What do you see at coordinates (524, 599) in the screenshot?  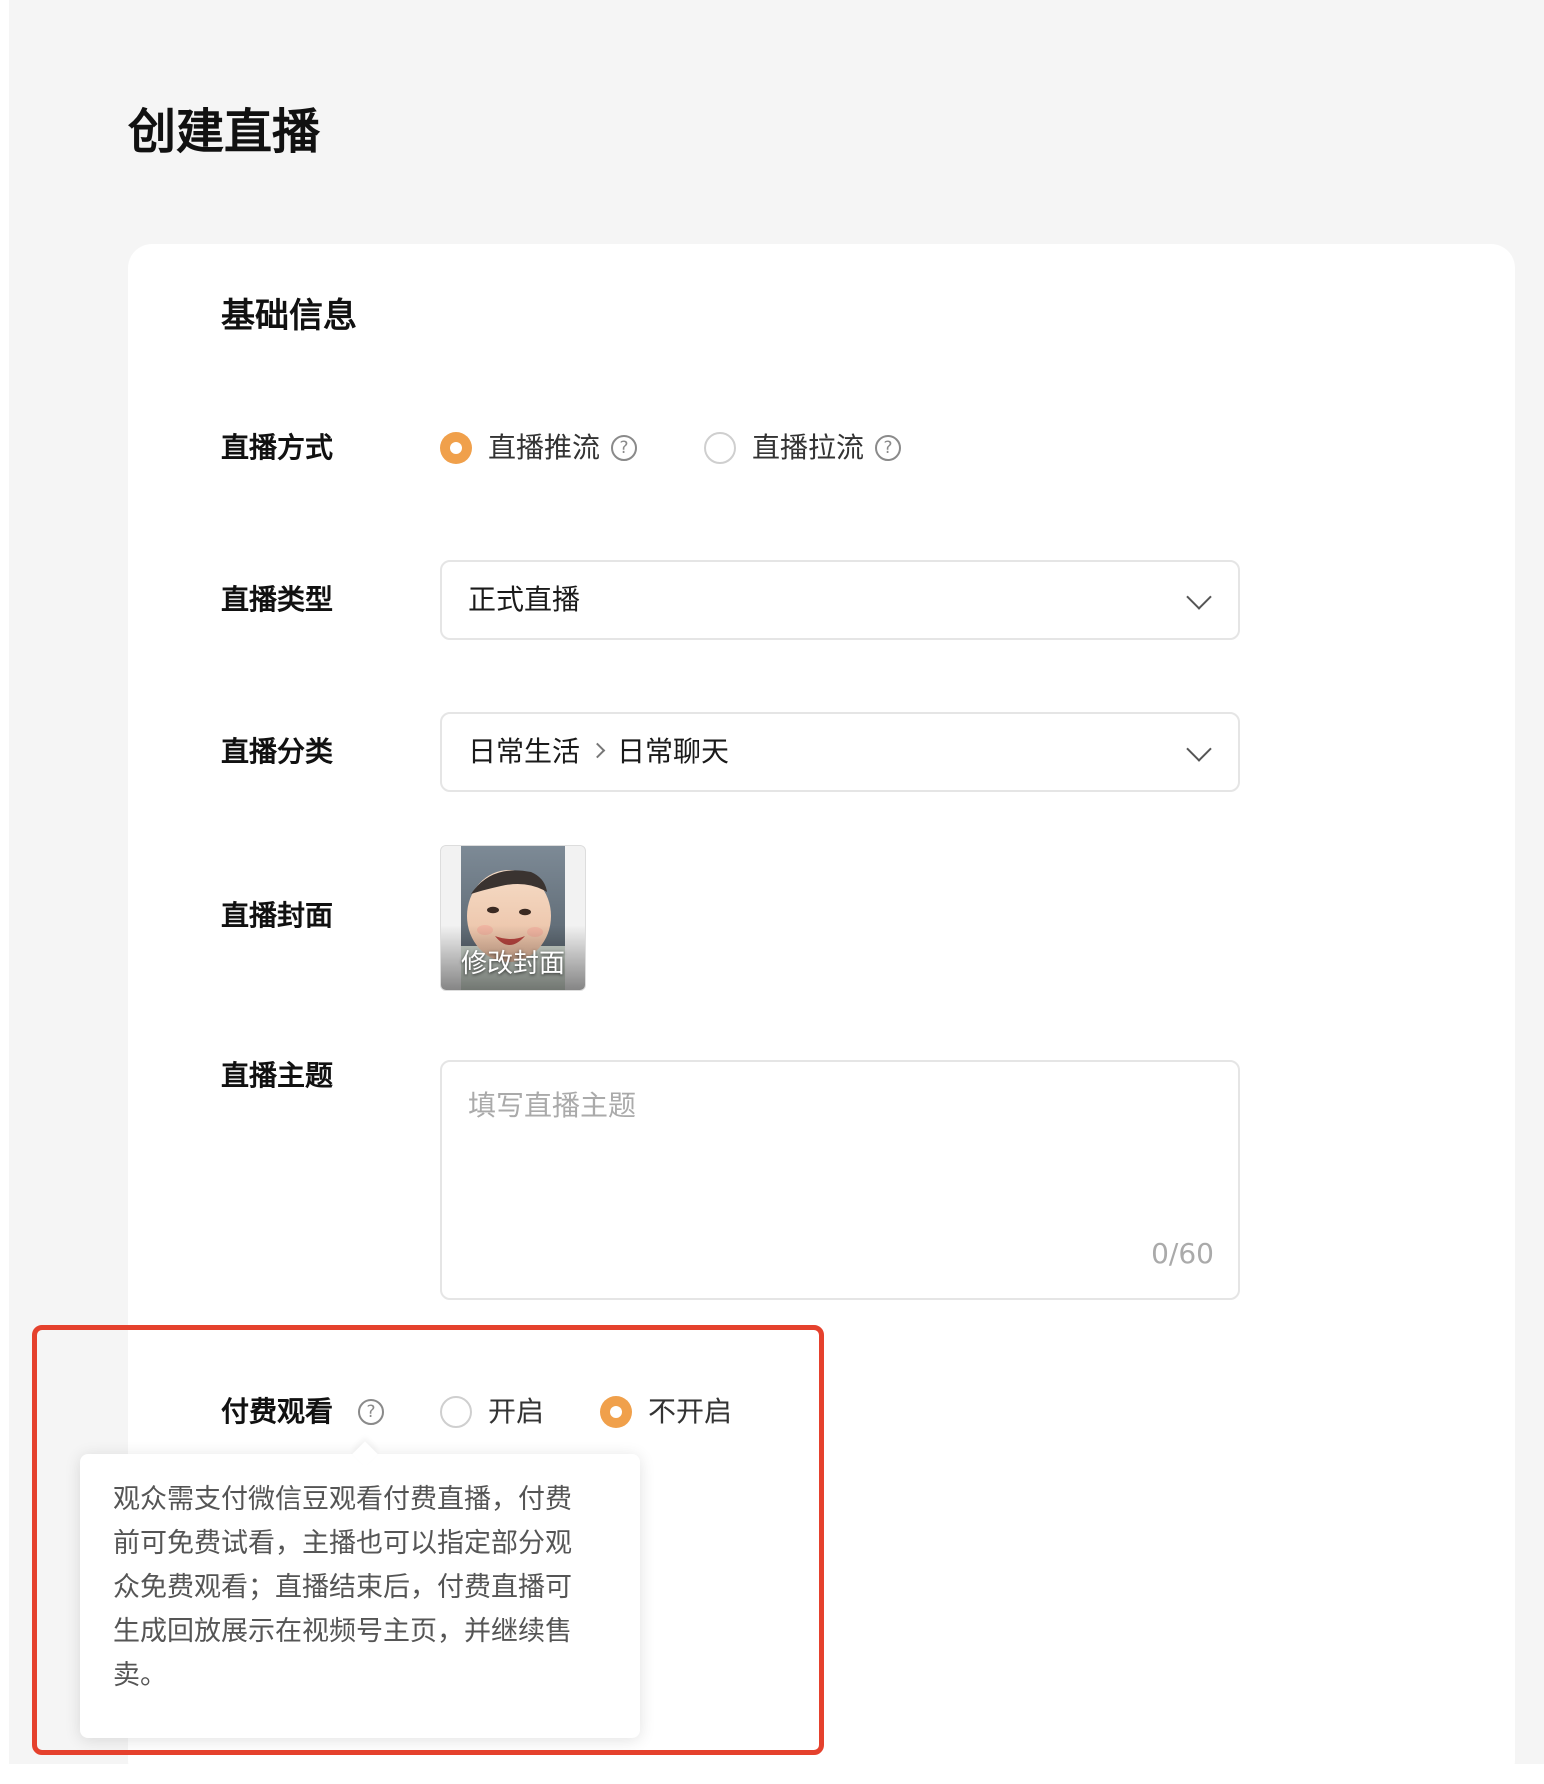 I see `live-type-value: 正式直播` at bounding box center [524, 599].